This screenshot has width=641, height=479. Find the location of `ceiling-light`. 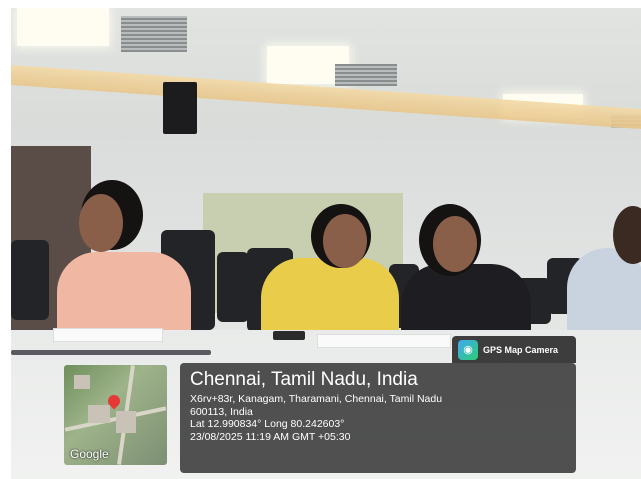

ceiling-light is located at coordinates (63, 27).